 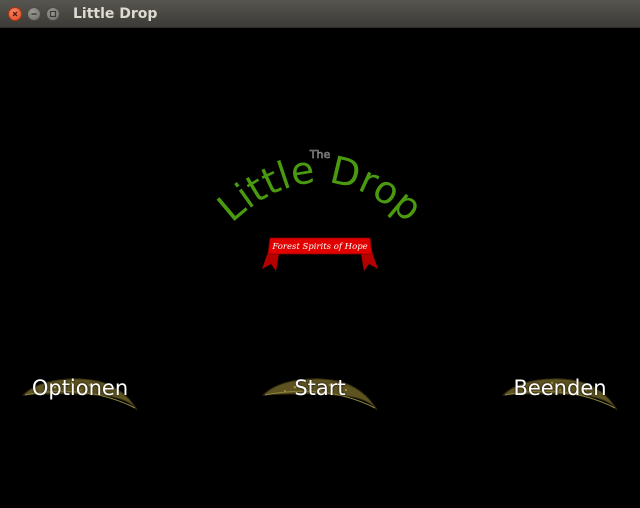 I want to click on quit-button: Beenden, so click(x=560, y=396).